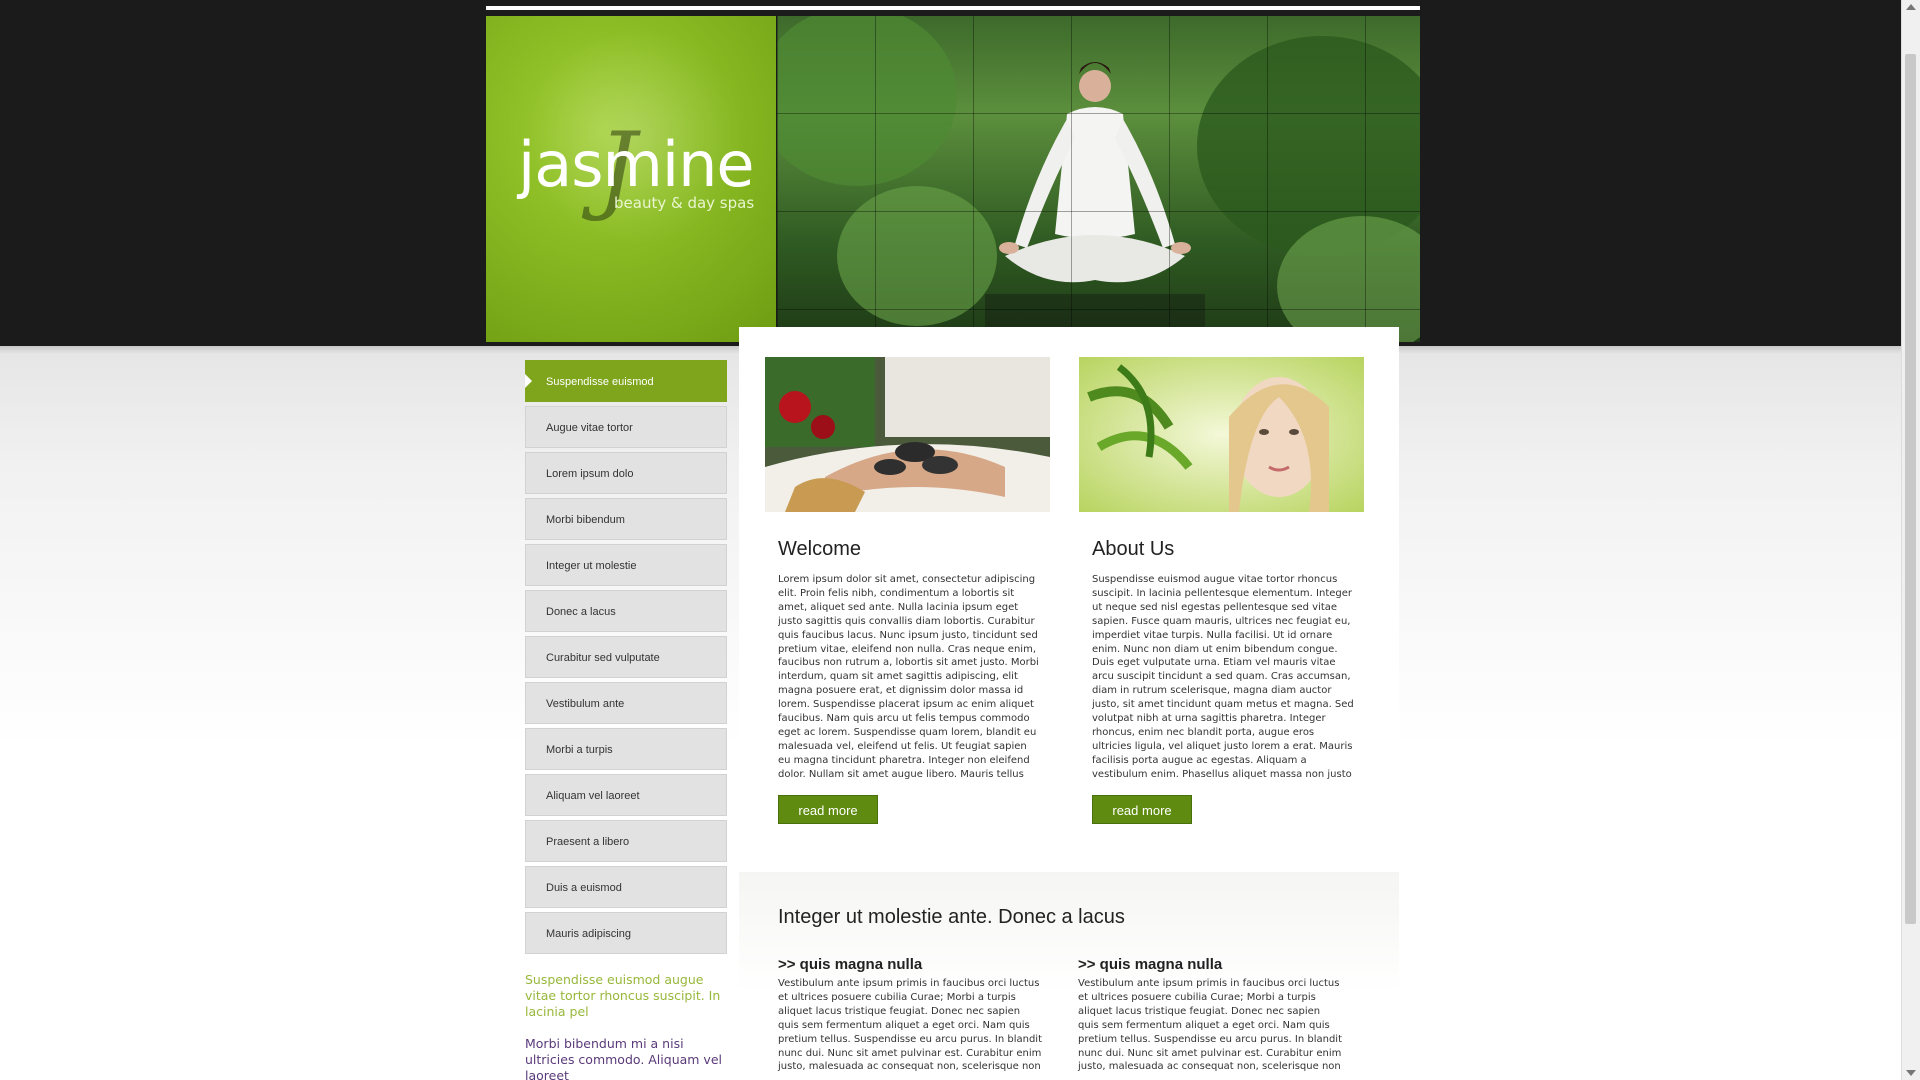 The height and width of the screenshot is (1080, 1920). I want to click on hero-image, so click(1098, 179).